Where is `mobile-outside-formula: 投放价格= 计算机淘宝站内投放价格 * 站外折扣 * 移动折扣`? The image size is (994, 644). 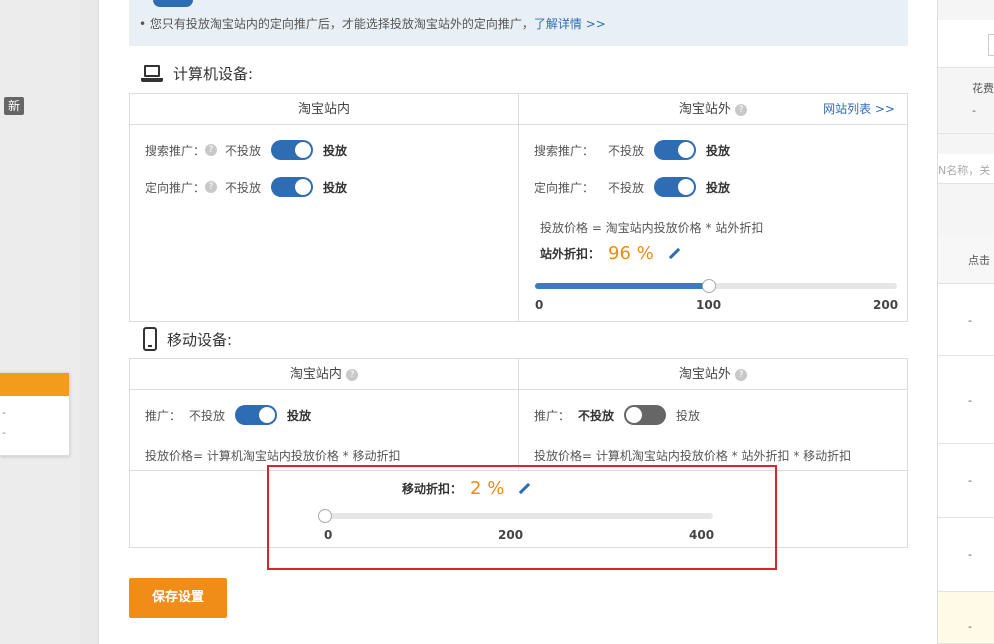 mobile-outside-formula: 投放价格= 计算机淘宝站内投放价格 * 站外折扣 * 移动折扣 is located at coordinates (693, 456).